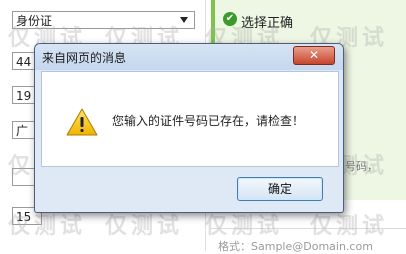 The height and width of the screenshot is (254, 406). Describe the element at coordinates (208, 121) in the screenshot. I see `dialog-message: 您输入的证件号码已存在，请检查！` at that location.